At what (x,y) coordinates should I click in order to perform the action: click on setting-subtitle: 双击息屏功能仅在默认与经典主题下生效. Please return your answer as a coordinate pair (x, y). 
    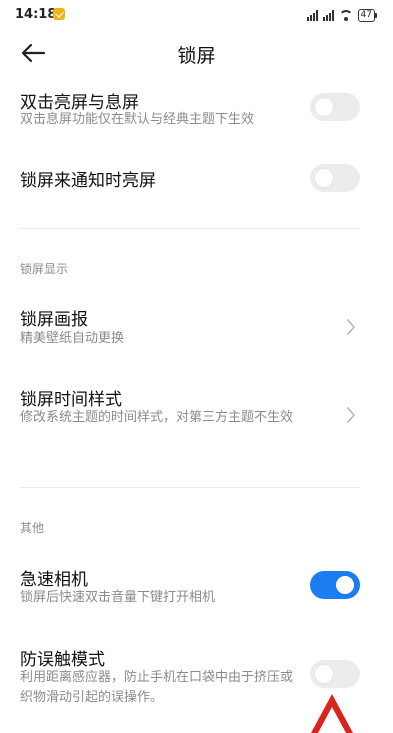
    Looking at the image, I should click on (137, 119).